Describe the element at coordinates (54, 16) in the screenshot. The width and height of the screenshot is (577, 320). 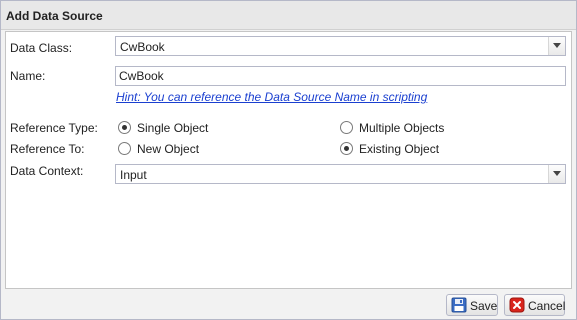
I see `dialog-title: Add Data Source` at that location.